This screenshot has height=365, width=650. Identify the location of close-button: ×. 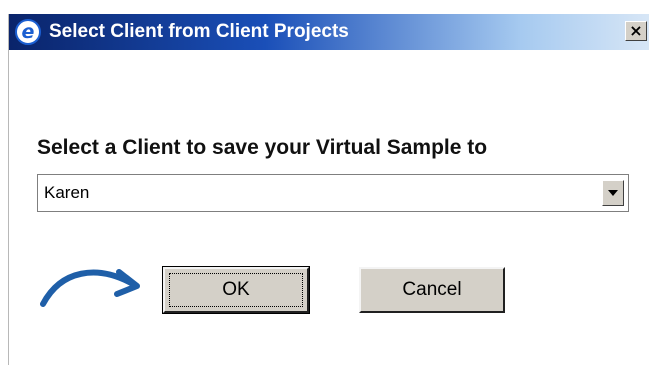
(636, 31).